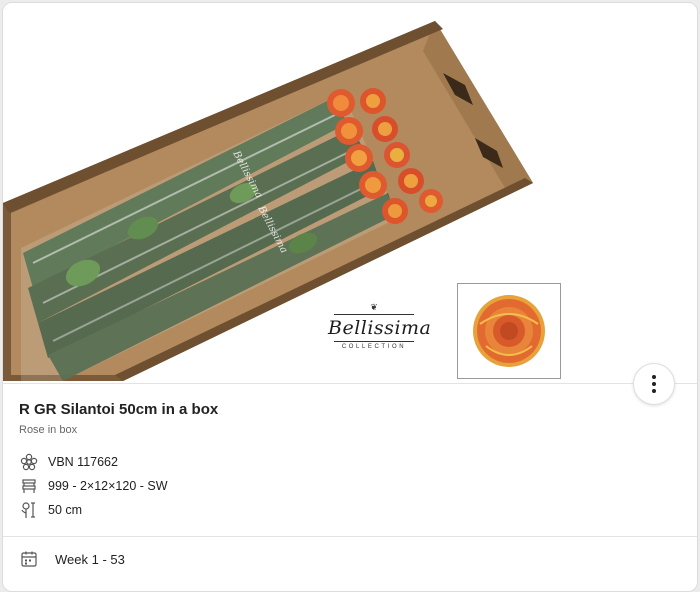 The width and height of the screenshot is (700, 592). I want to click on ornament-icon: ❦, so click(374, 307).